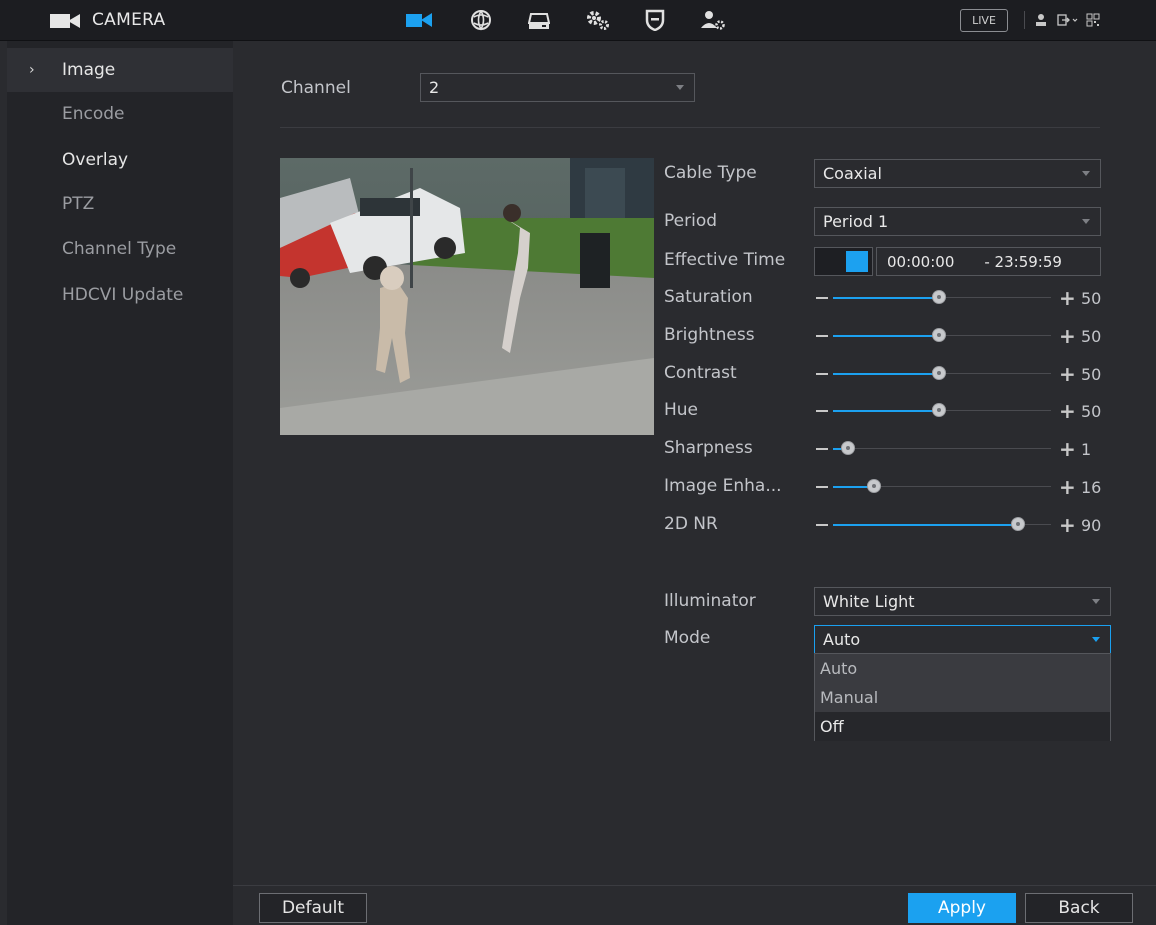 Image resolution: width=1156 pixels, height=925 pixels. I want to click on saturation-slider: Saturation + 50, so click(694, 299).